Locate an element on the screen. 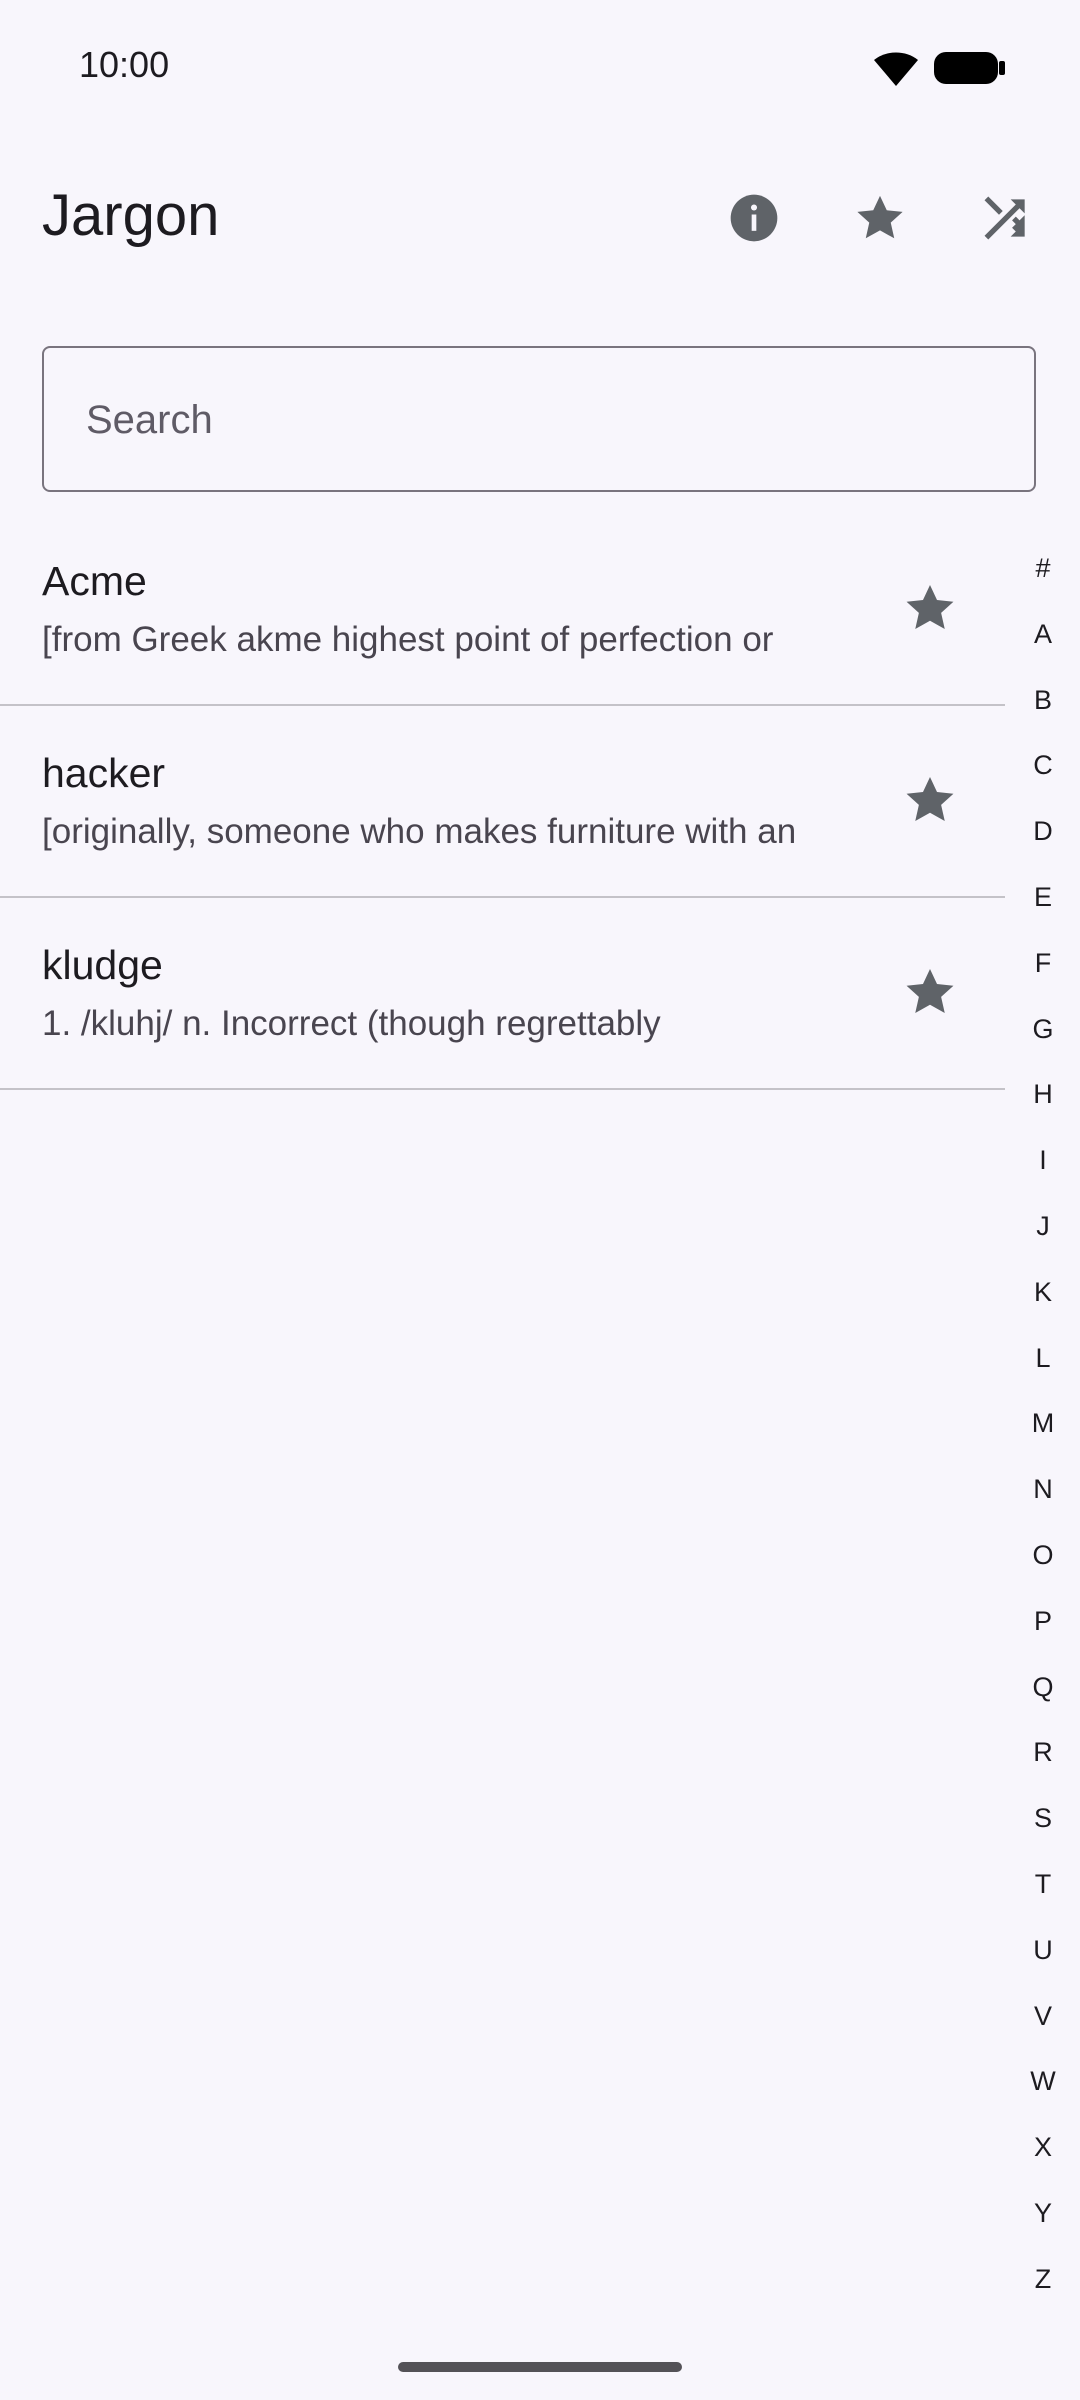 The height and width of the screenshot is (2400, 1080). index-letter: T is located at coordinates (1043, 1897).